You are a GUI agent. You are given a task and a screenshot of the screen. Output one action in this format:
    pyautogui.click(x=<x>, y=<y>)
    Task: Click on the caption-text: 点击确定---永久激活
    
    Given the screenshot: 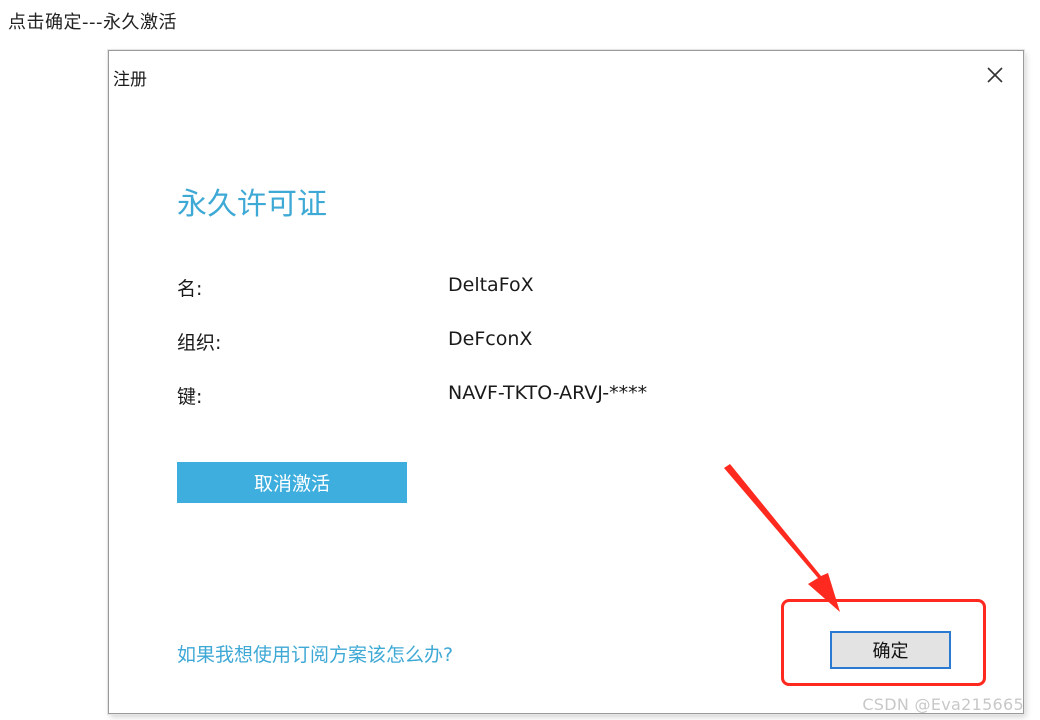 What is the action you would take?
    pyautogui.click(x=92, y=22)
    